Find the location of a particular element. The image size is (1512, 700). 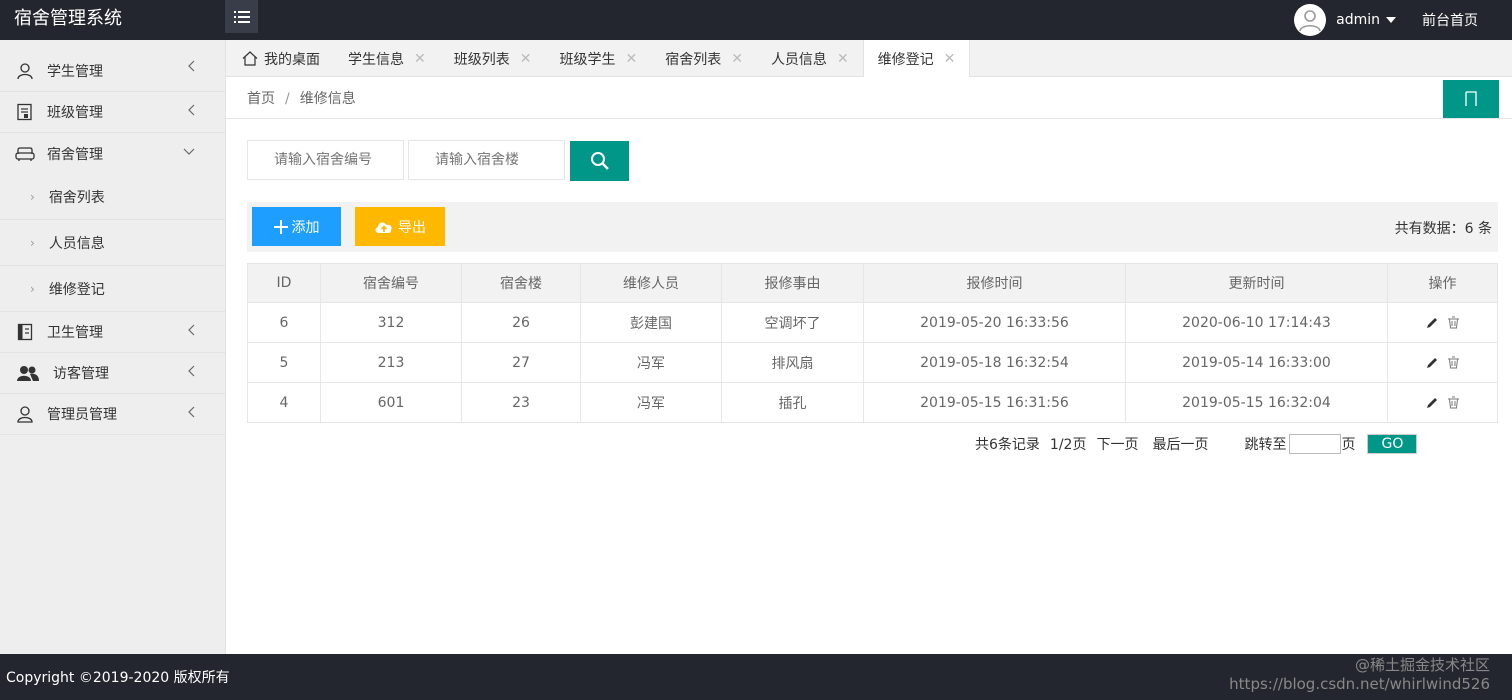

tab-label: 班级学生 is located at coordinates (587, 59).